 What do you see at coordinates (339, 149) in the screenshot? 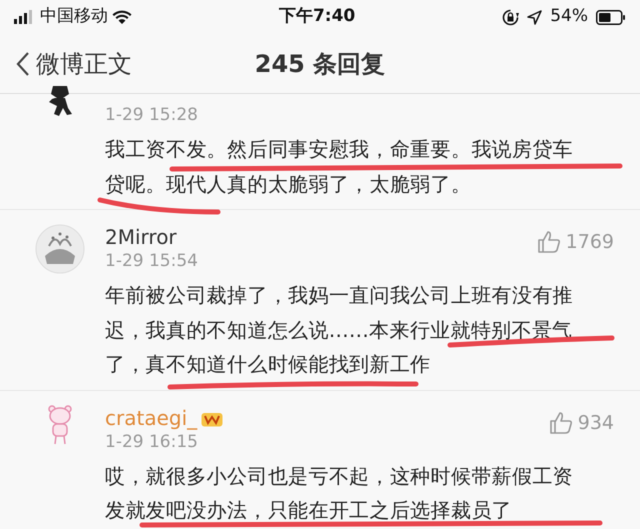
I see `comment-text-line: 我工资不发。然后同事安慰我，命重要。我说房贷车` at bounding box center [339, 149].